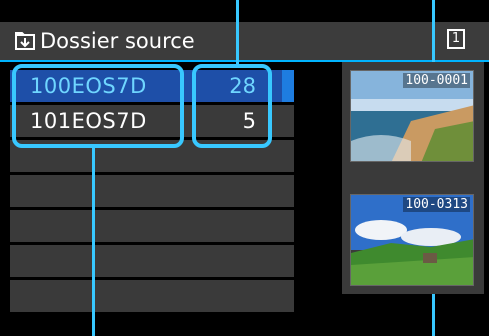 The image size is (489, 336). What do you see at coordinates (25, 41) in the screenshot?
I see `folder-select-icon` at bounding box center [25, 41].